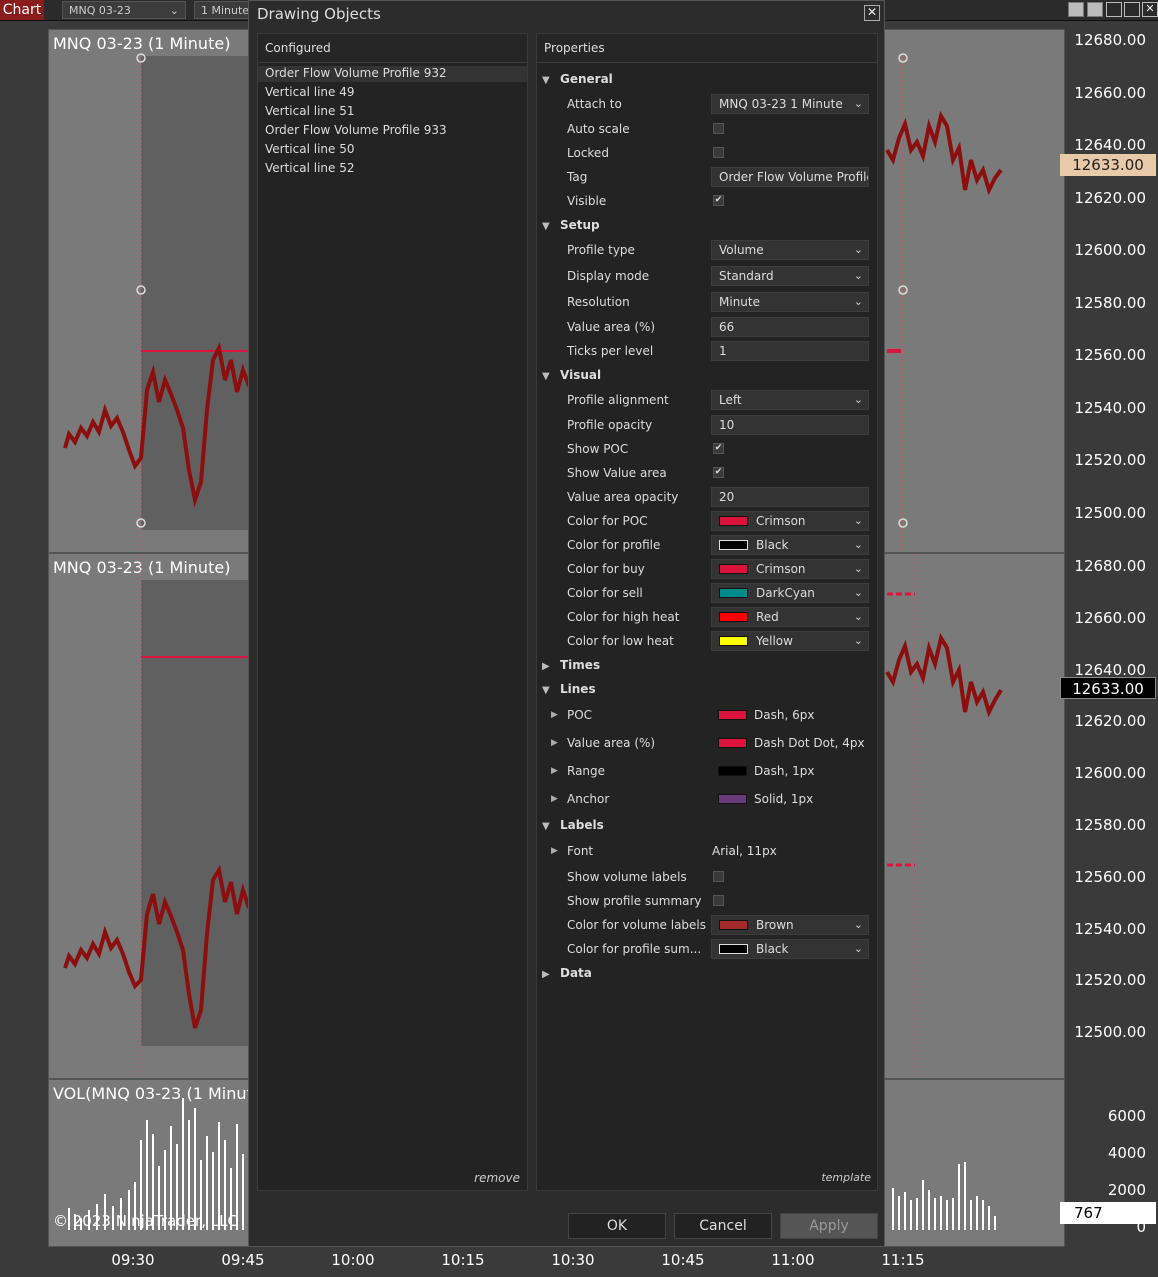 The image size is (1158, 1277). I want to click on price-axis, so click(1112, 638).